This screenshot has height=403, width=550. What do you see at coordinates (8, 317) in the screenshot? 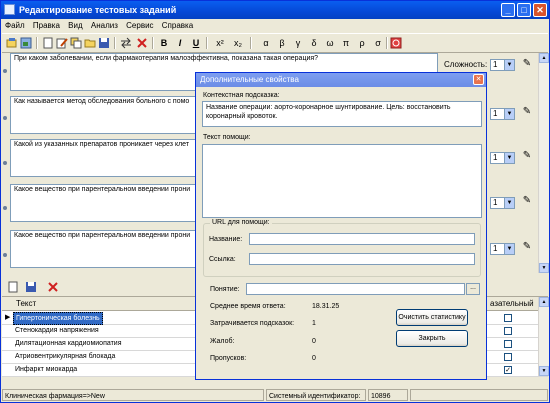
I see `current-row-marker: ▶` at bounding box center [8, 317].